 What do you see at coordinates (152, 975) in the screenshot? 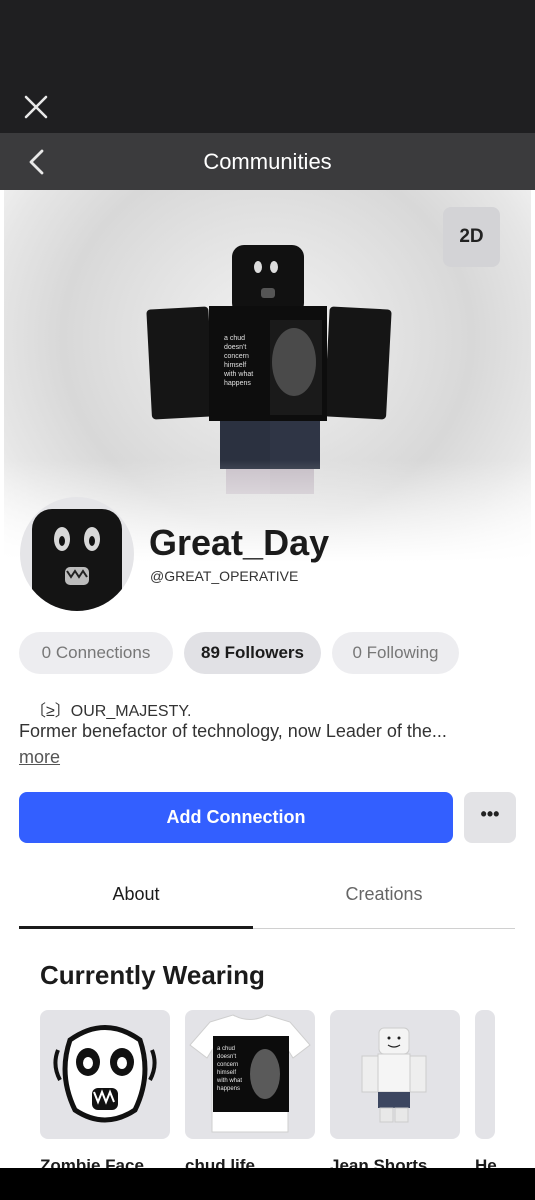
I see `section-title: Currently Wearing` at bounding box center [152, 975].